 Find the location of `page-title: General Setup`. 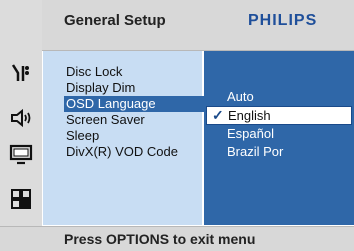

page-title: General Setup is located at coordinates (115, 20).